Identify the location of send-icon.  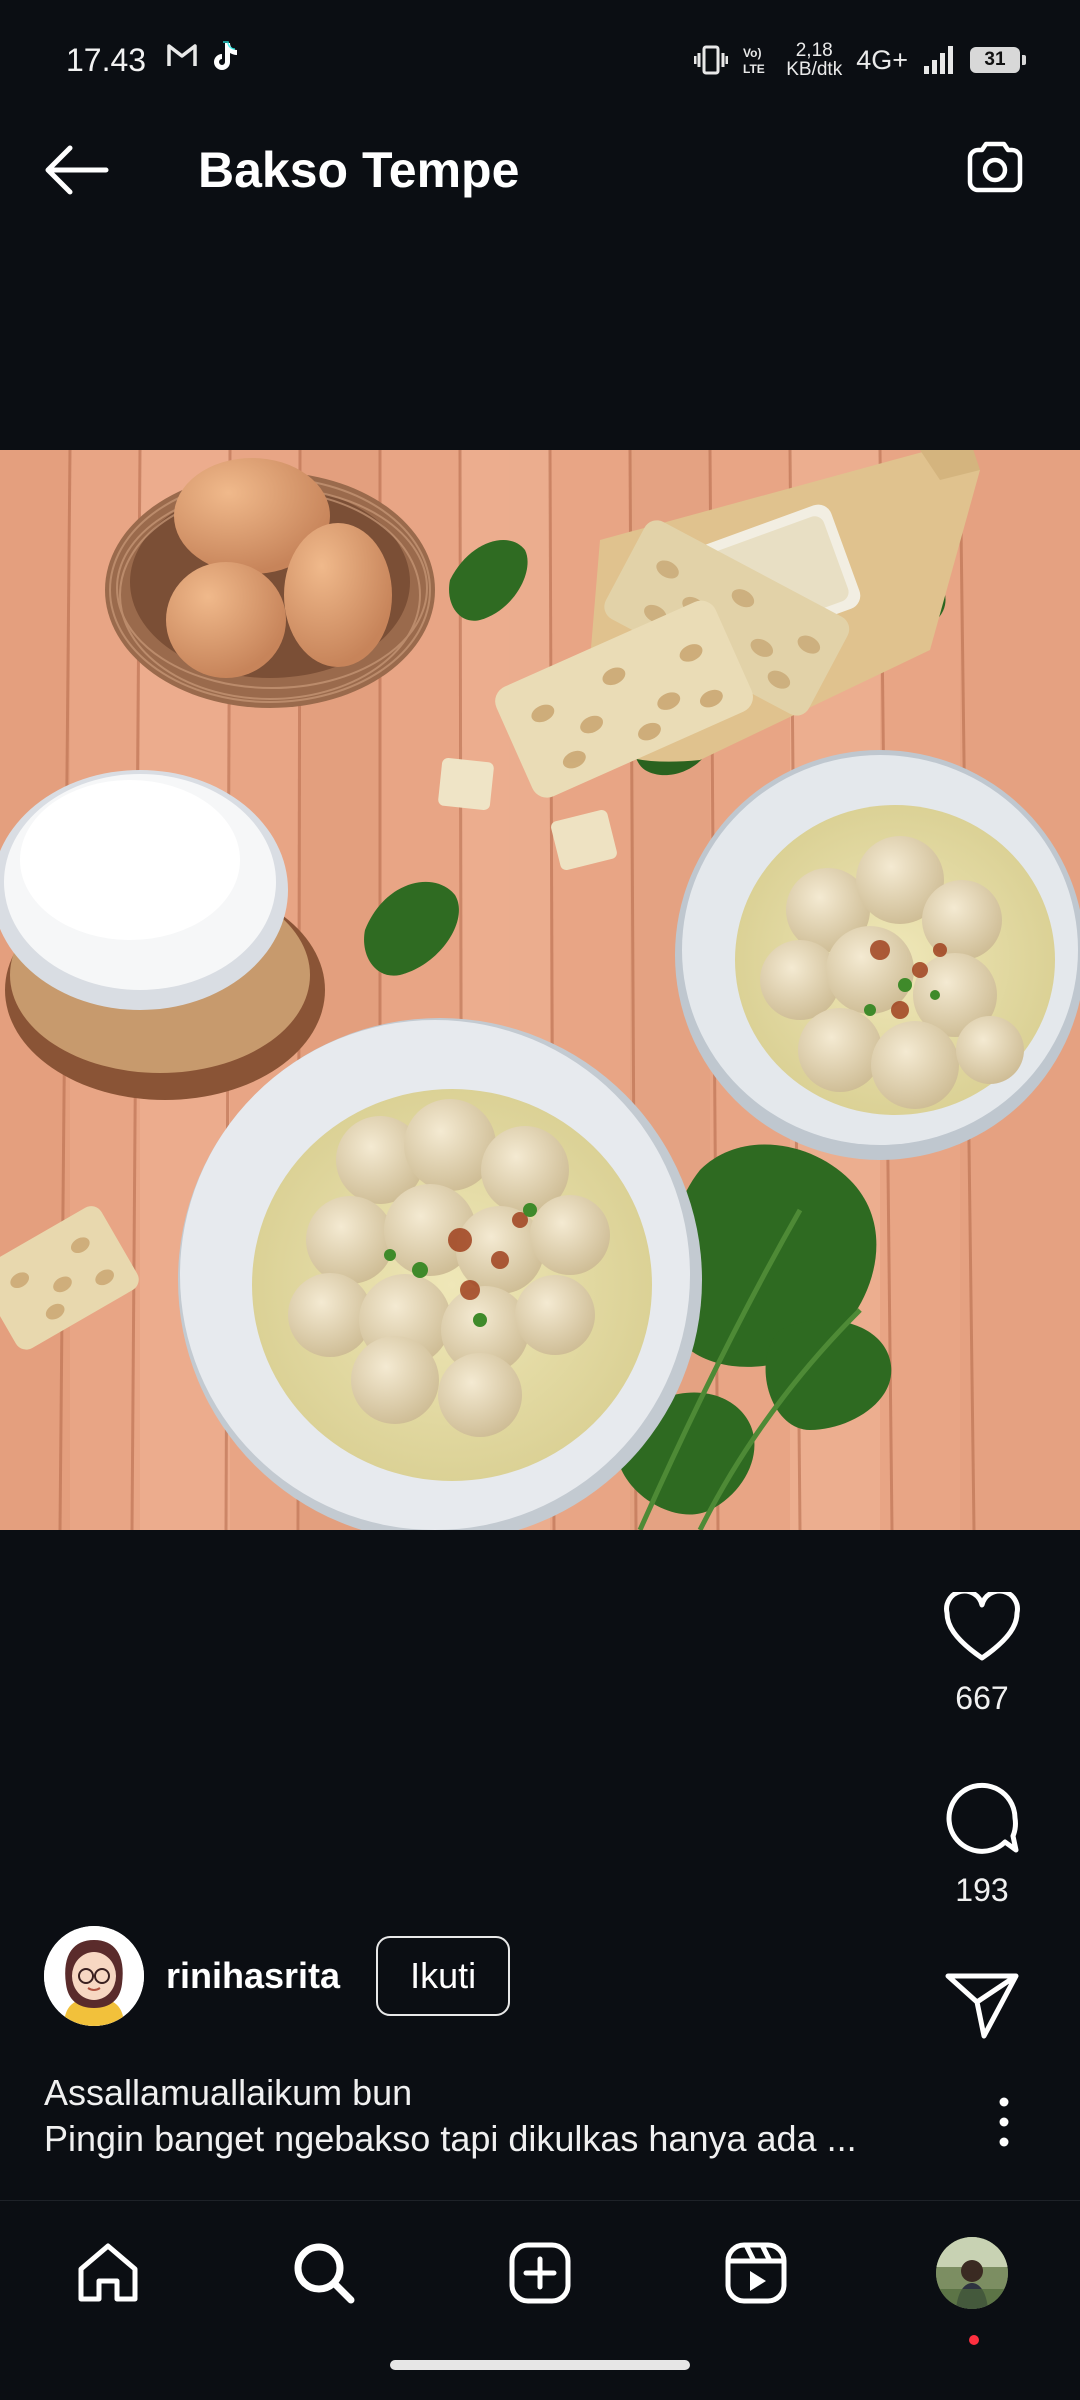
(982, 2005).